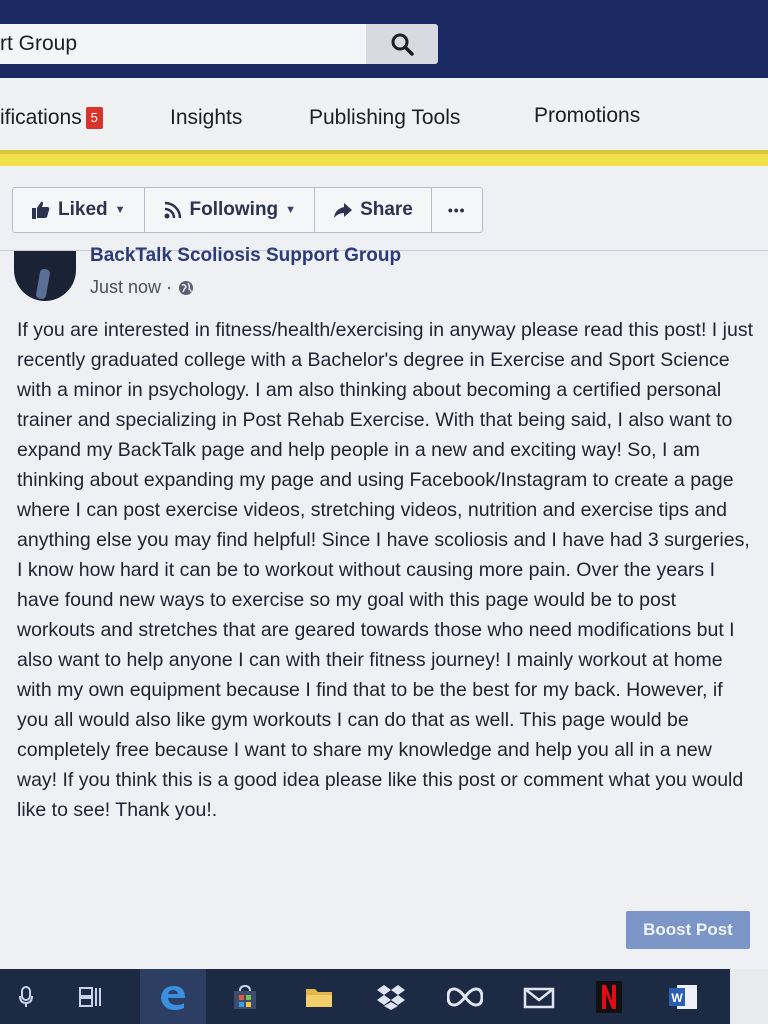 The width and height of the screenshot is (768, 1024). I want to click on netflix-icon, so click(609, 996).